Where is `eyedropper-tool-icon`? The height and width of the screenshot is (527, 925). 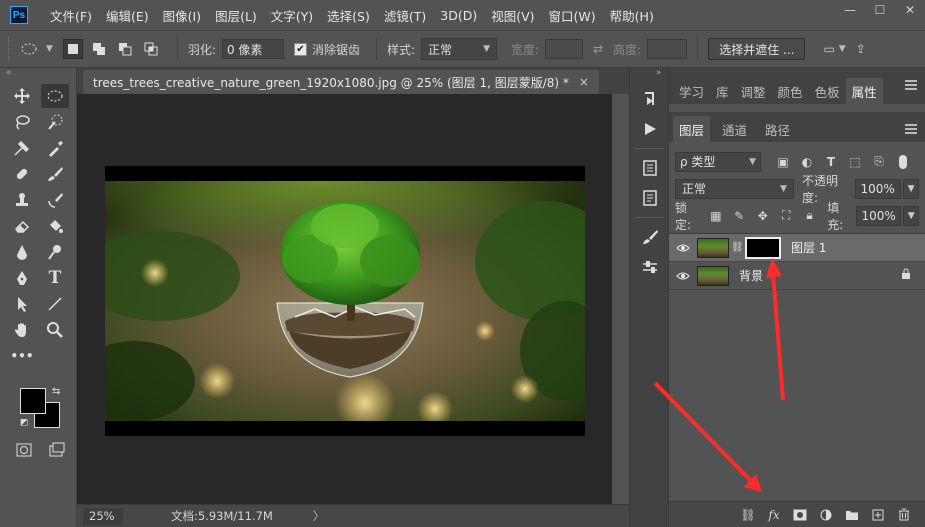 eyedropper-tool-icon is located at coordinates (55, 148).